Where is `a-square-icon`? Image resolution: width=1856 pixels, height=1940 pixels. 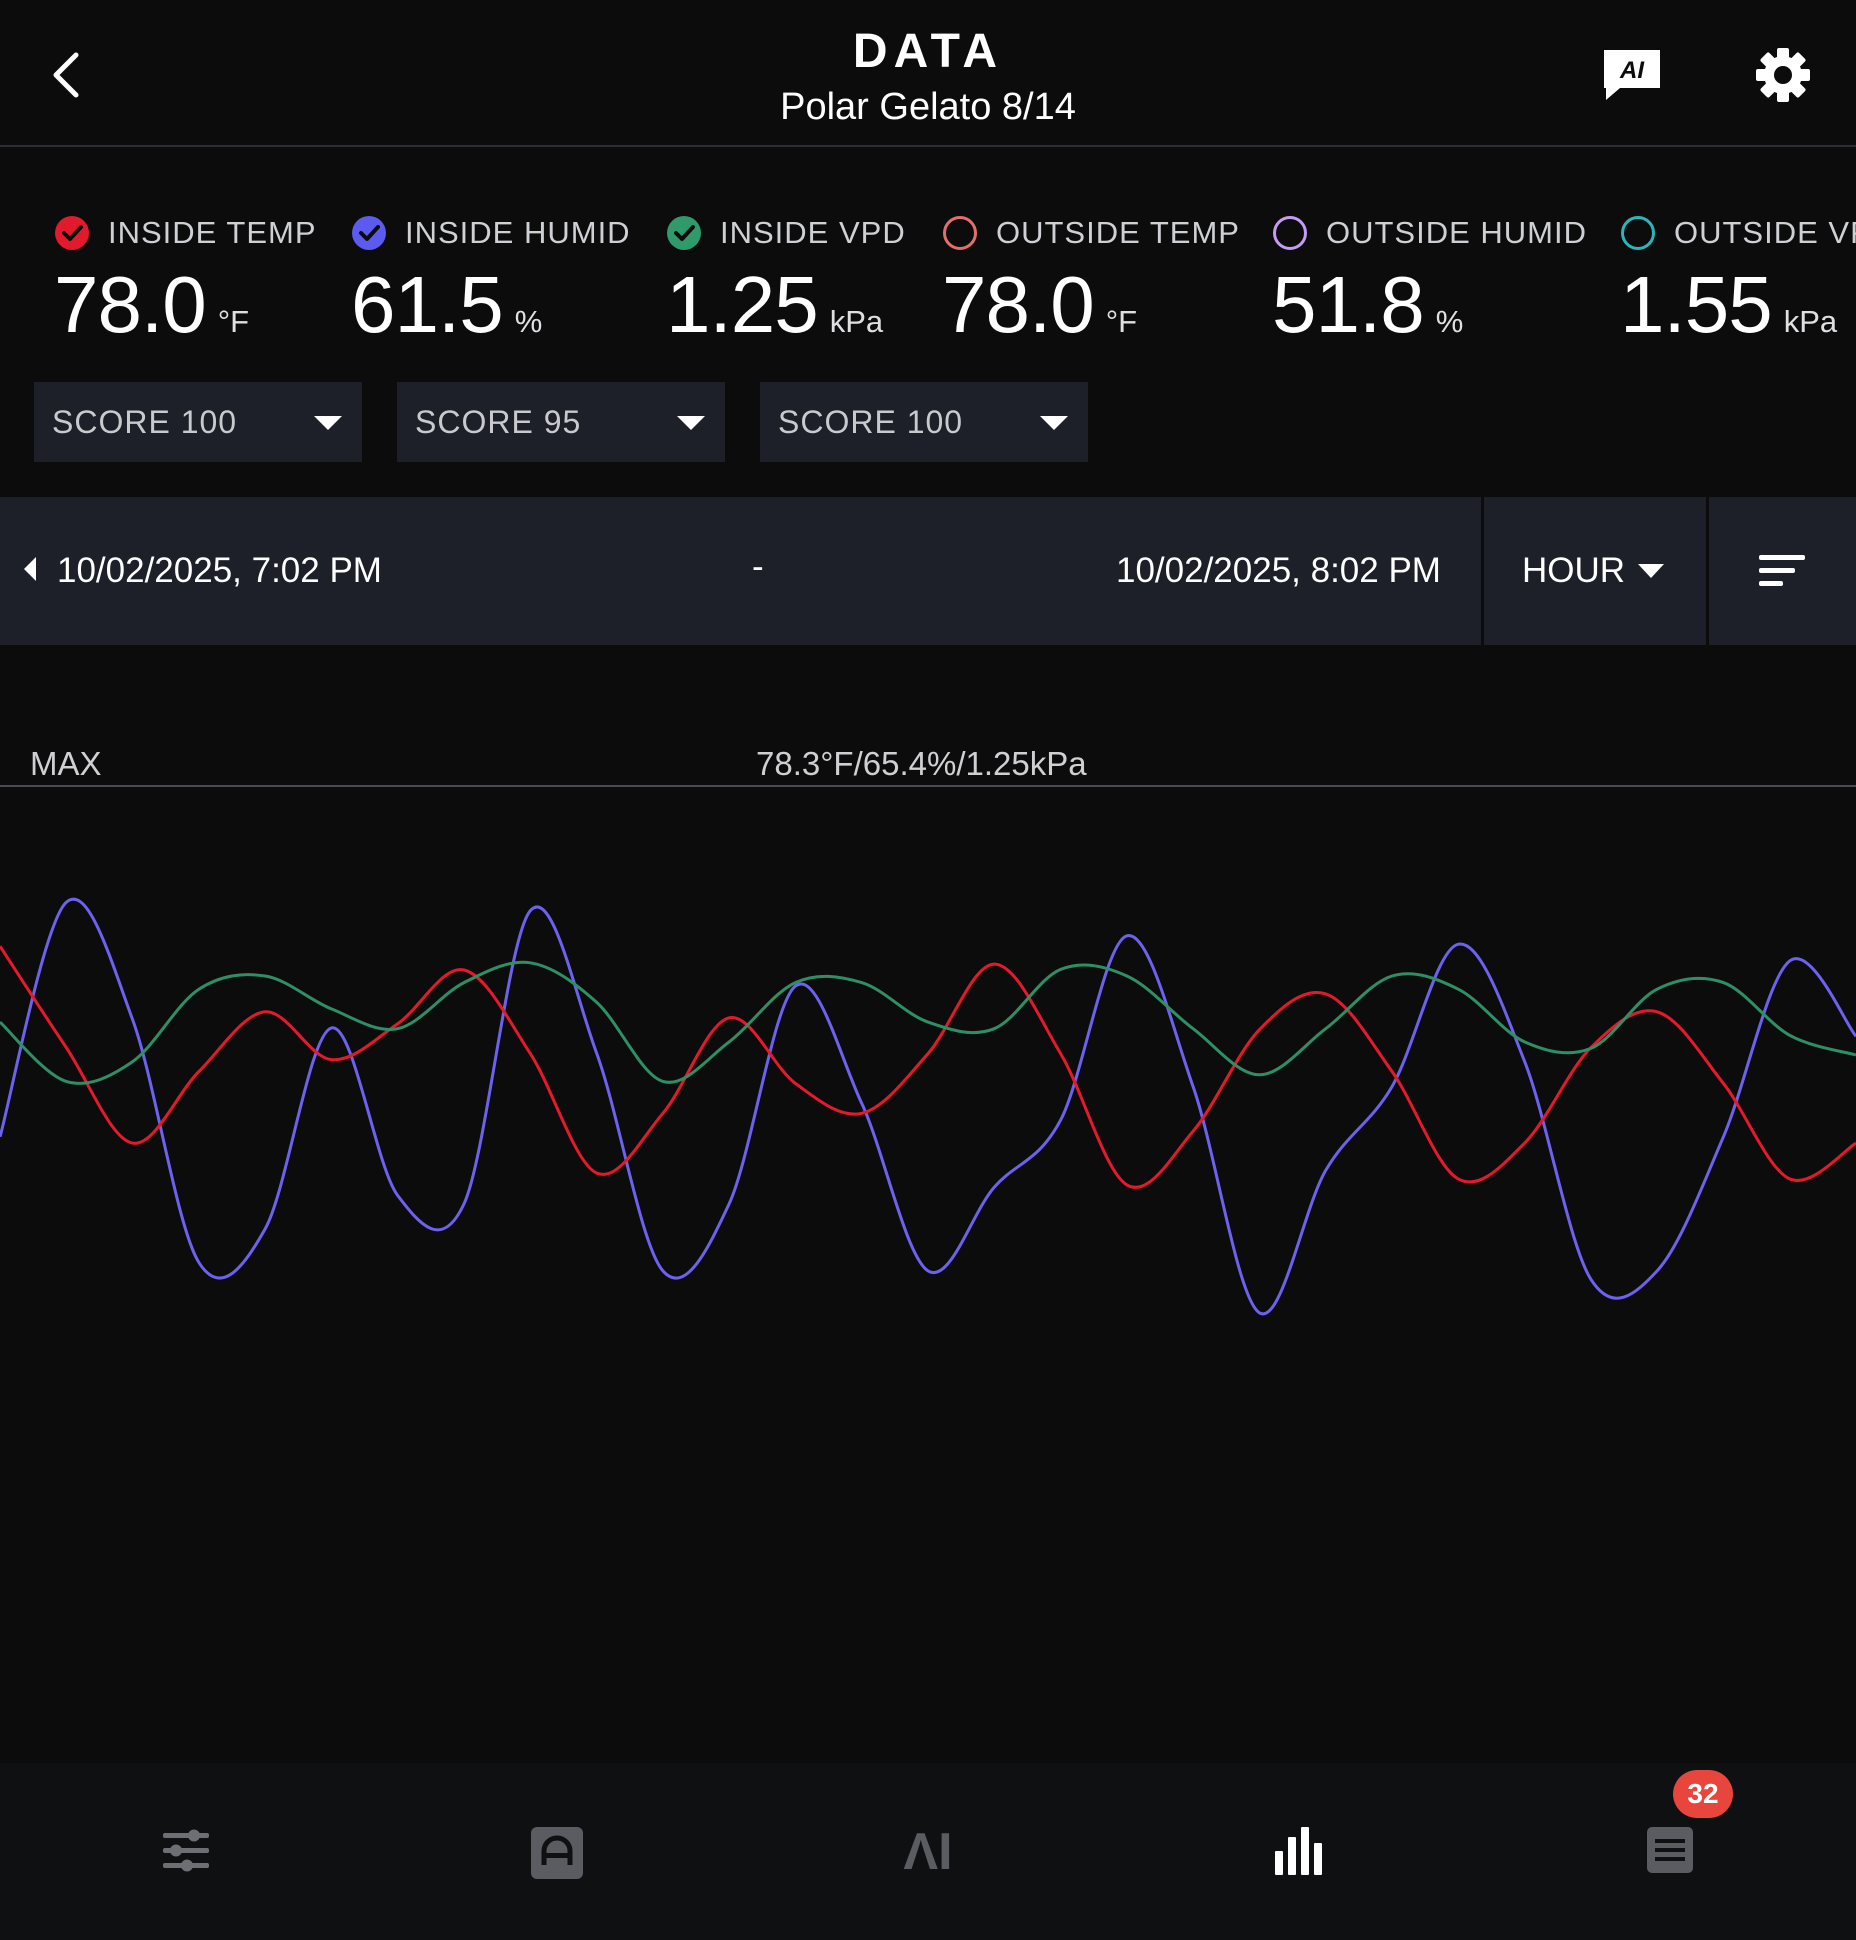
a-square-icon is located at coordinates (556, 1853).